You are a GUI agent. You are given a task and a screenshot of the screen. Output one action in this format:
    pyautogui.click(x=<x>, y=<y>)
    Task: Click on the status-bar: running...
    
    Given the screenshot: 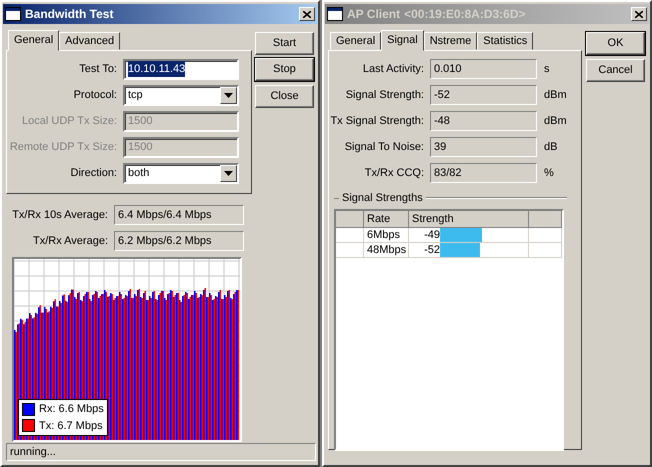 What is the action you would take?
    pyautogui.click(x=161, y=452)
    